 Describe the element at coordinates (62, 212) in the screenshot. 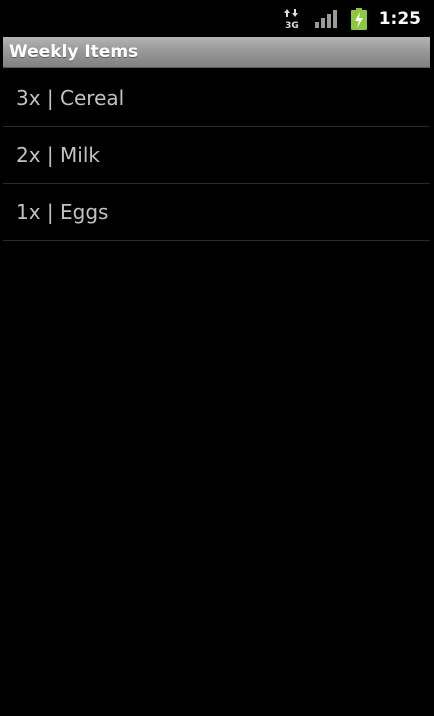

I see `list-item-label: 1x | Eggs` at that location.